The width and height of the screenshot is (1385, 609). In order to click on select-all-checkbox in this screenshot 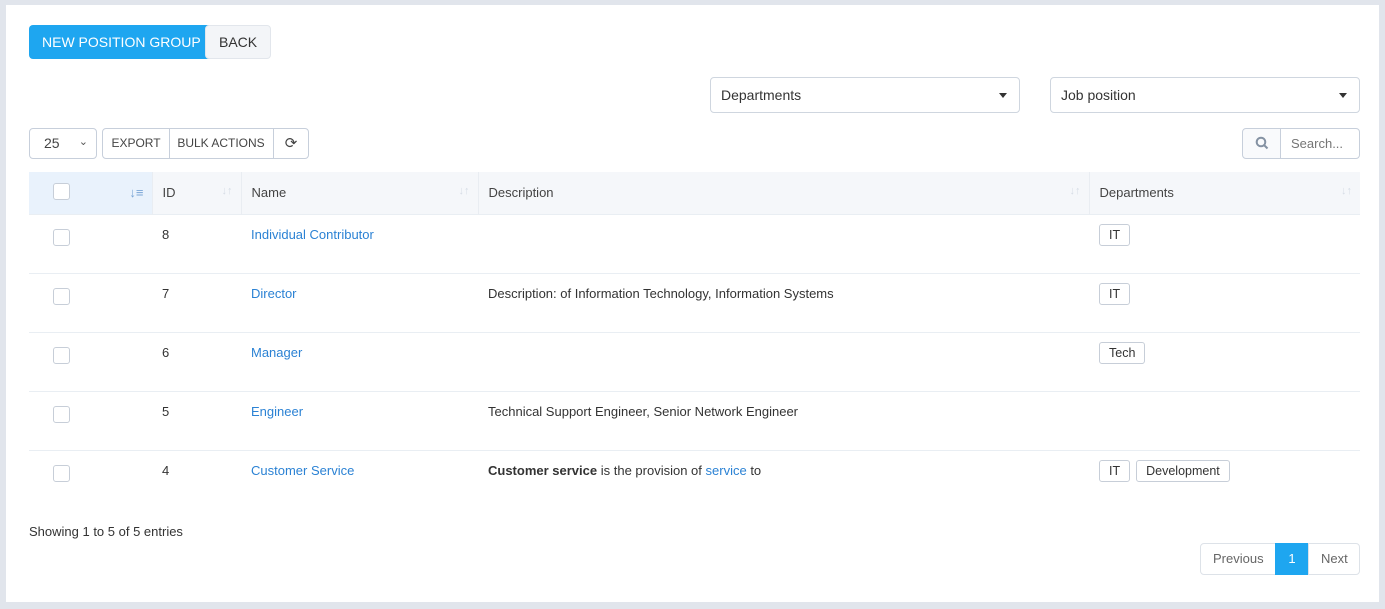, I will do `click(61, 191)`.